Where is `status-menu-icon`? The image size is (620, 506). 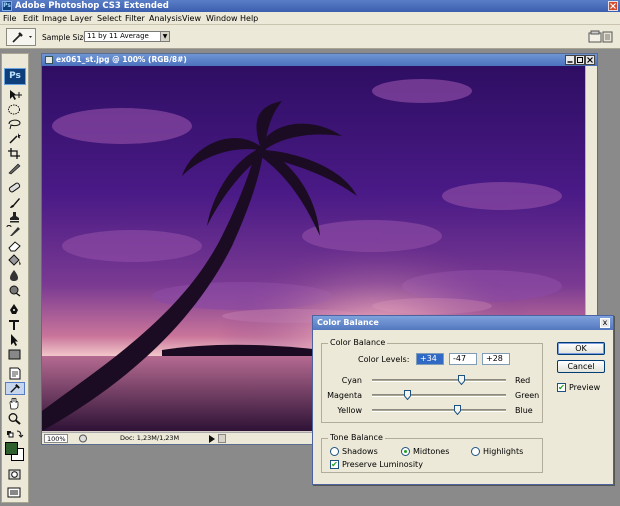
status-menu-icon is located at coordinates (83, 438).